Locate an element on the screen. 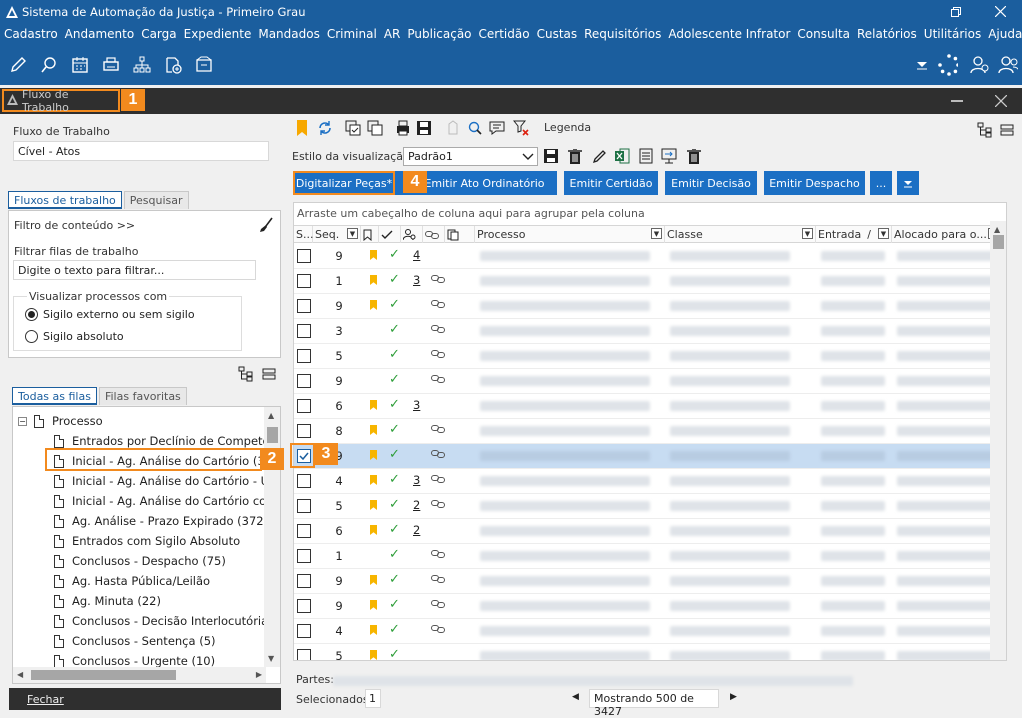  prev-page-icon: ◀ is located at coordinates (575, 697).